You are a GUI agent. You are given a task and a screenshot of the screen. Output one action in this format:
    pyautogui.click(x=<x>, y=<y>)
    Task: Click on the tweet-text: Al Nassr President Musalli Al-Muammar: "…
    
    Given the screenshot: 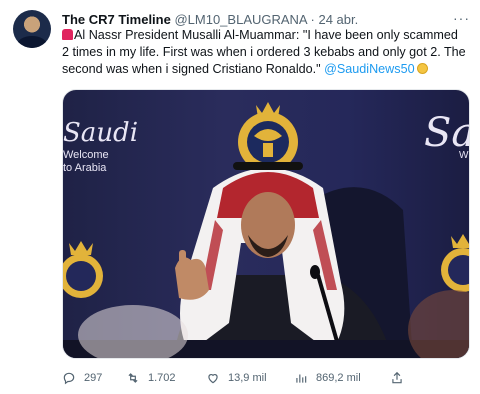 What is the action you would take?
    pyautogui.click(x=264, y=52)
    